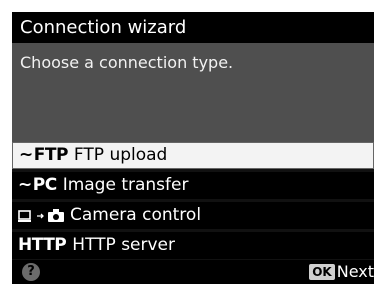 The image size is (374, 284). I want to click on help-icon: ?, so click(31, 272).